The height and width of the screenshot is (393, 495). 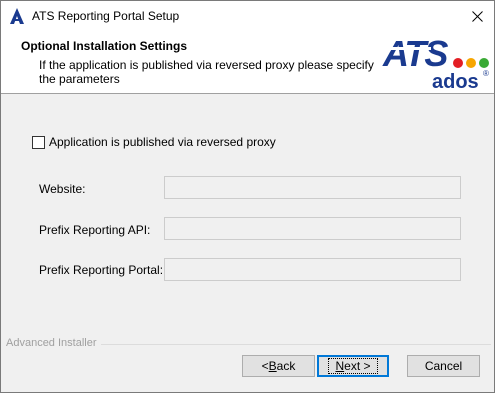 I want to click on ats-ados-logo: ATS ados ®, so click(x=435, y=62).